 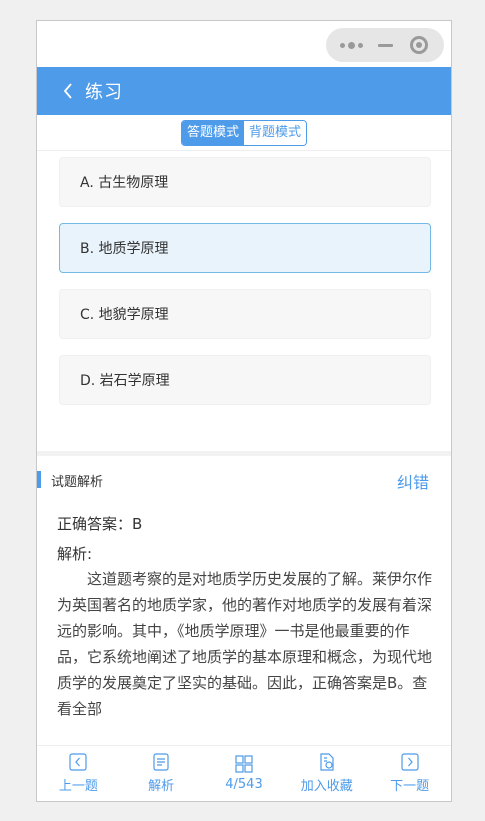 I want to click on header-bar: 练习, so click(x=244, y=91).